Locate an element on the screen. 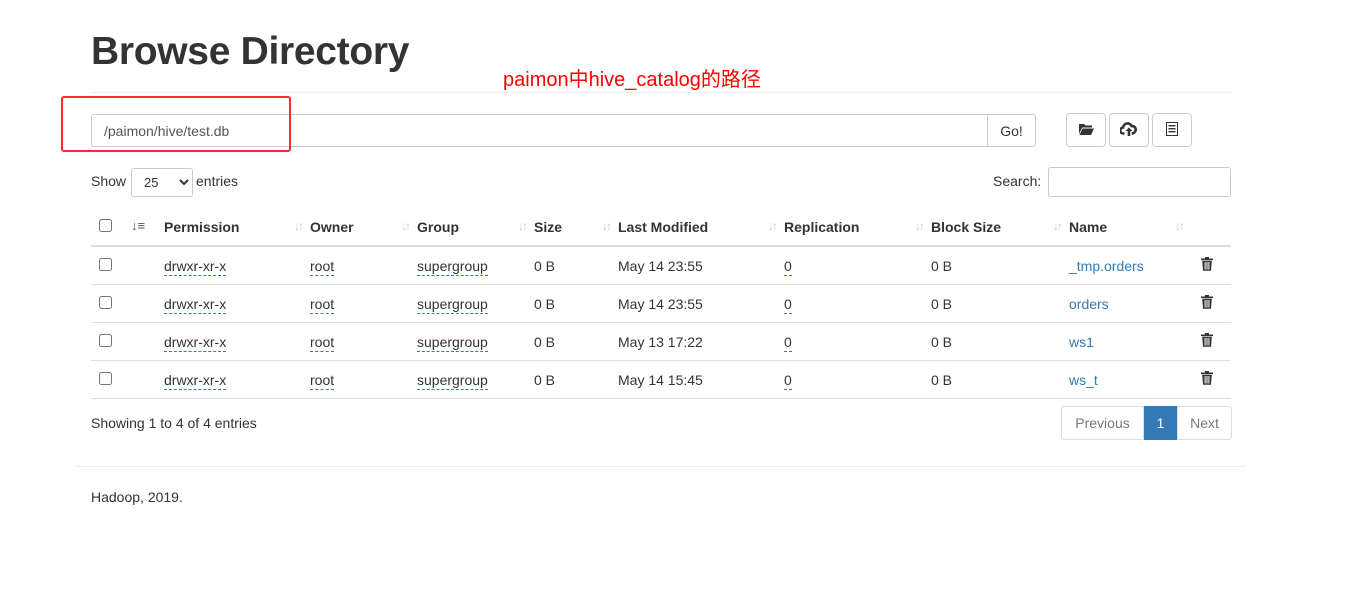 Image resolution: width=1368 pixels, height=616 pixels. file-name-link: ws1 is located at coordinates (1081, 342).